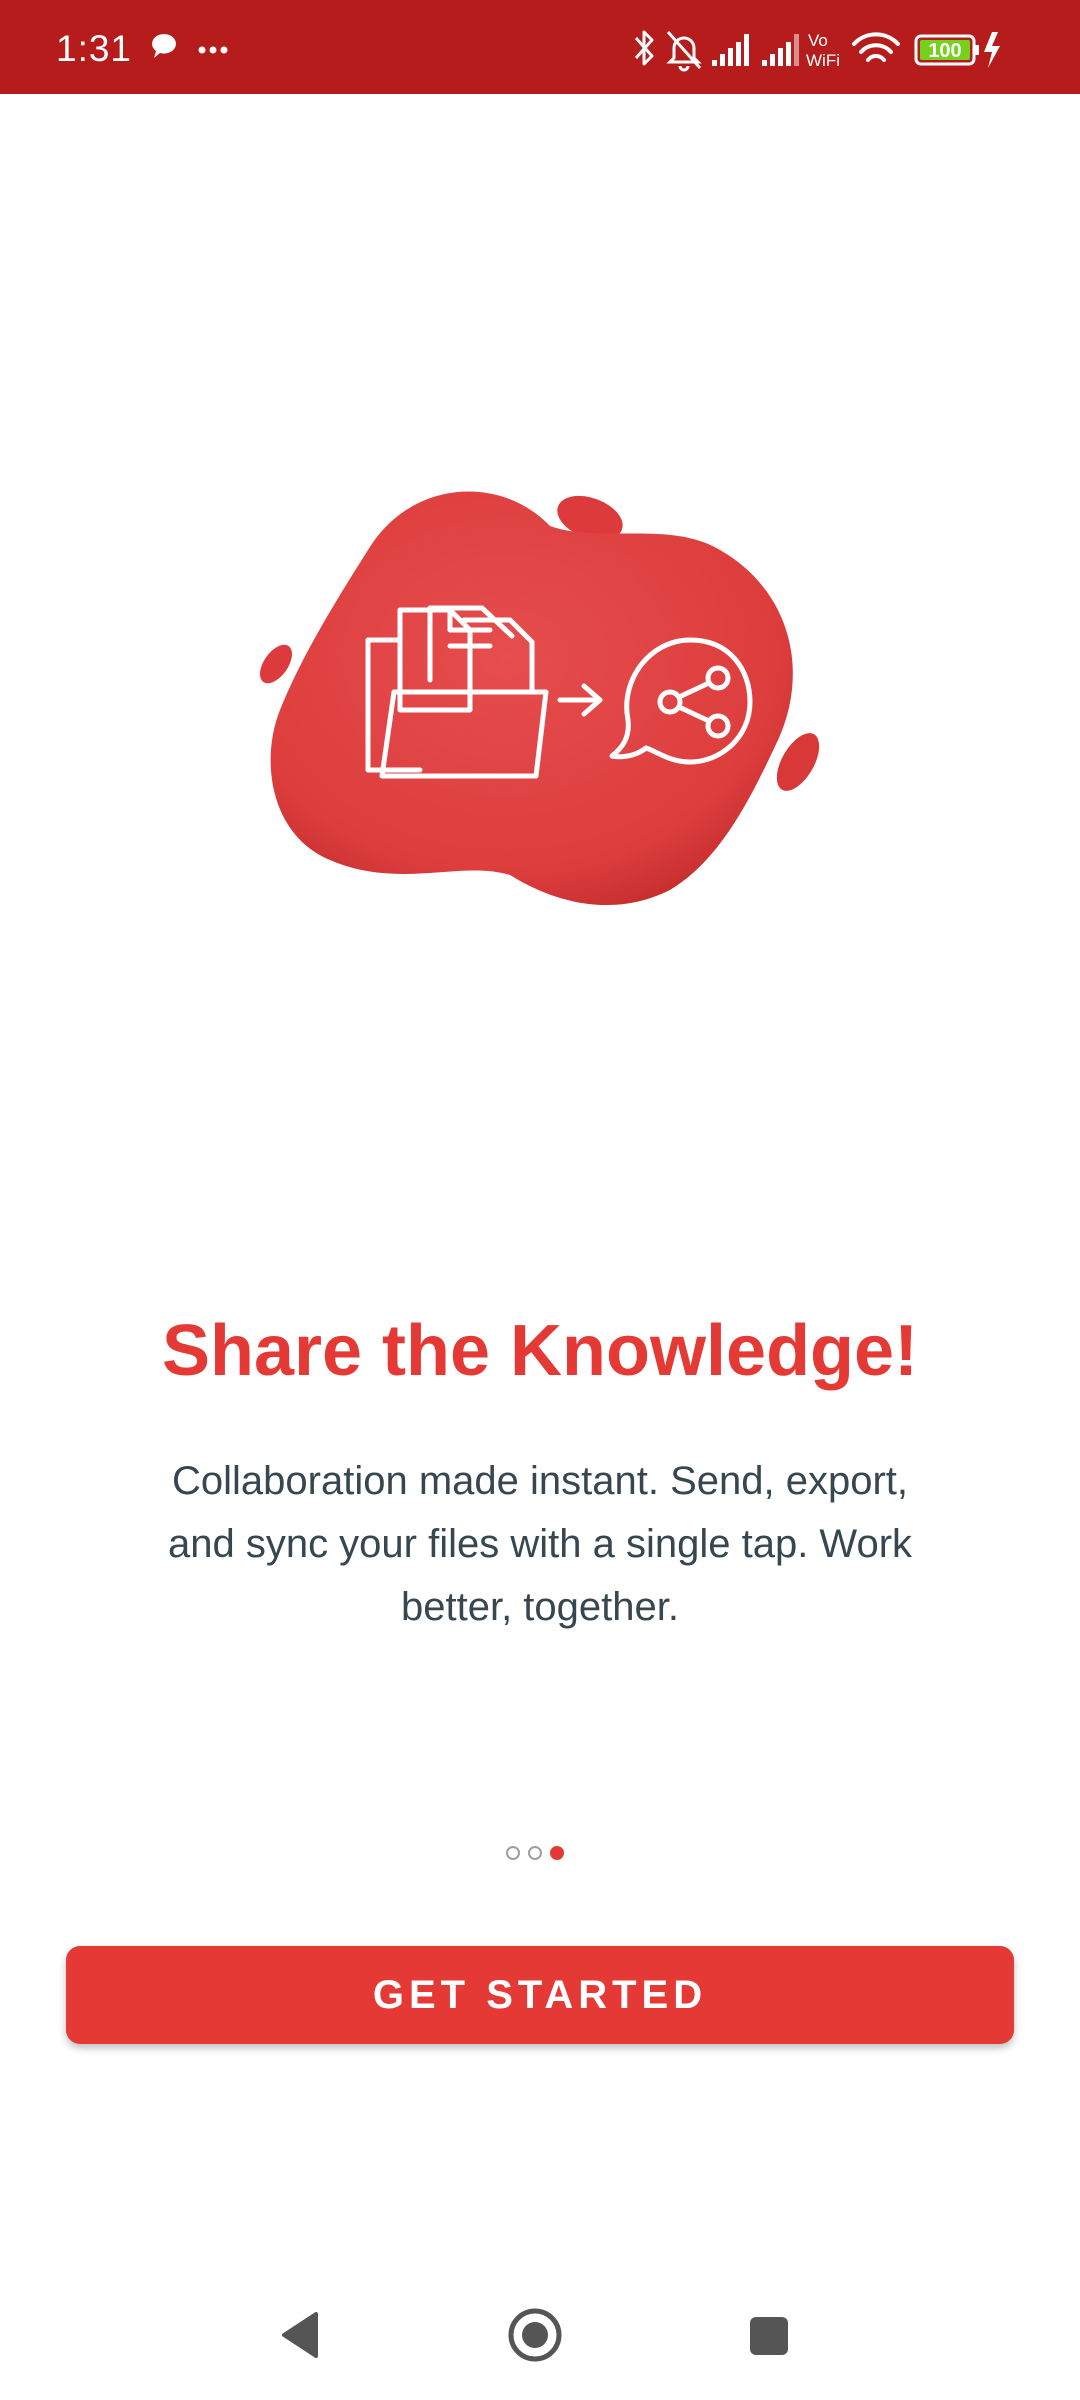 This screenshot has height=2400, width=1080. What do you see at coordinates (540, 700) in the screenshot?
I see `folder-share-icon` at bounding box center [540, 700].